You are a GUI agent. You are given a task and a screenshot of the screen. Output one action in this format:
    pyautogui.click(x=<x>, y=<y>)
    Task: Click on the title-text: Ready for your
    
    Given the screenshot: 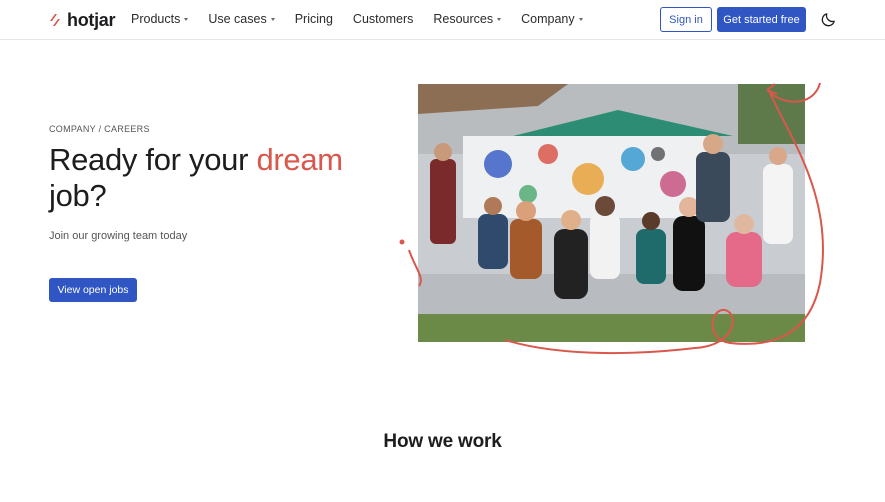 What is the action you would take?
    pyautogui.click(x=153, y=159)
    